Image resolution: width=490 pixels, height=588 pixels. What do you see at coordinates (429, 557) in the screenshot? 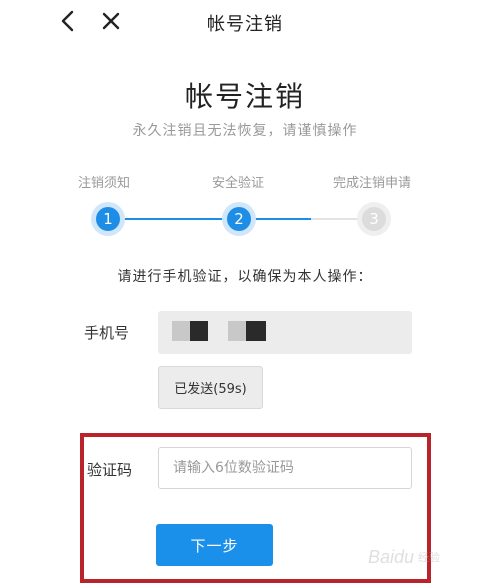
I see `watermark-sub-text: 经验` at bounding box center [429, 557].